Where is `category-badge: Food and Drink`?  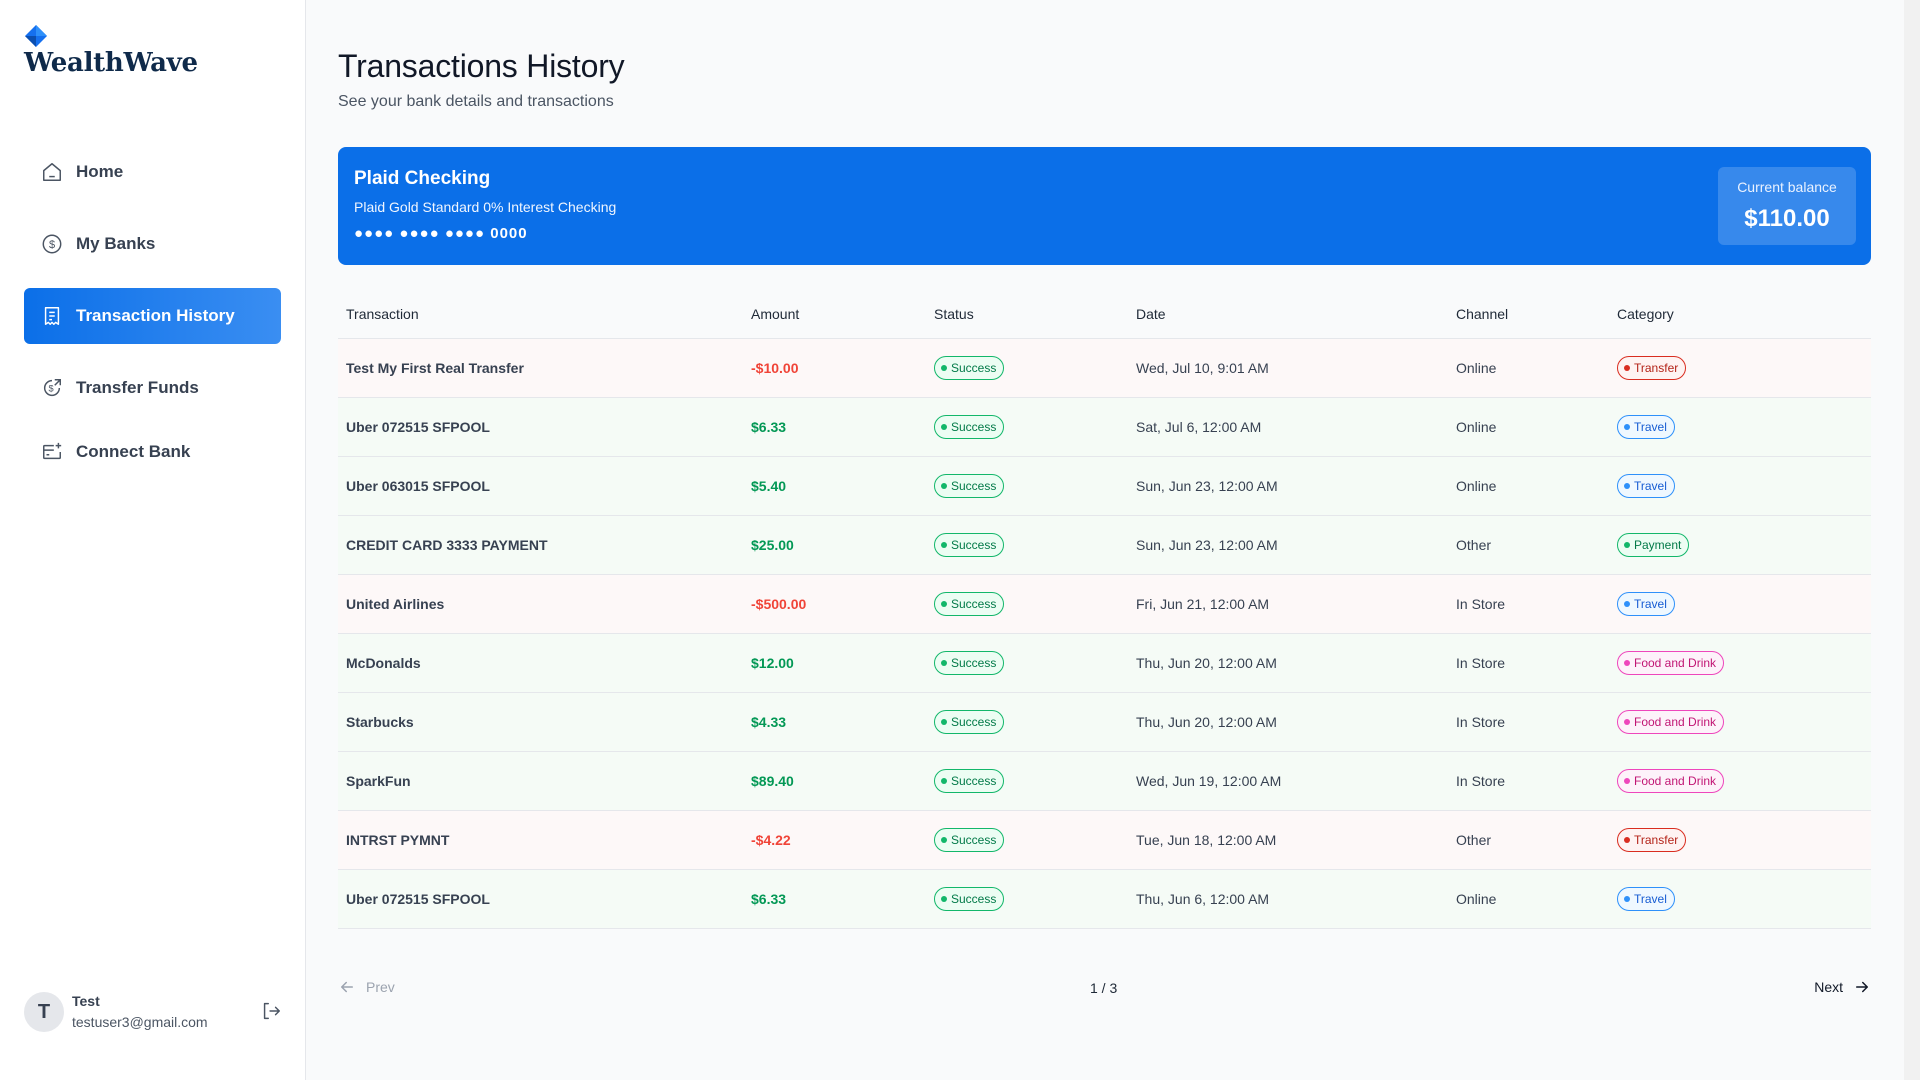
category-badge: Food and Drink is located at coordinates (1671, 662).